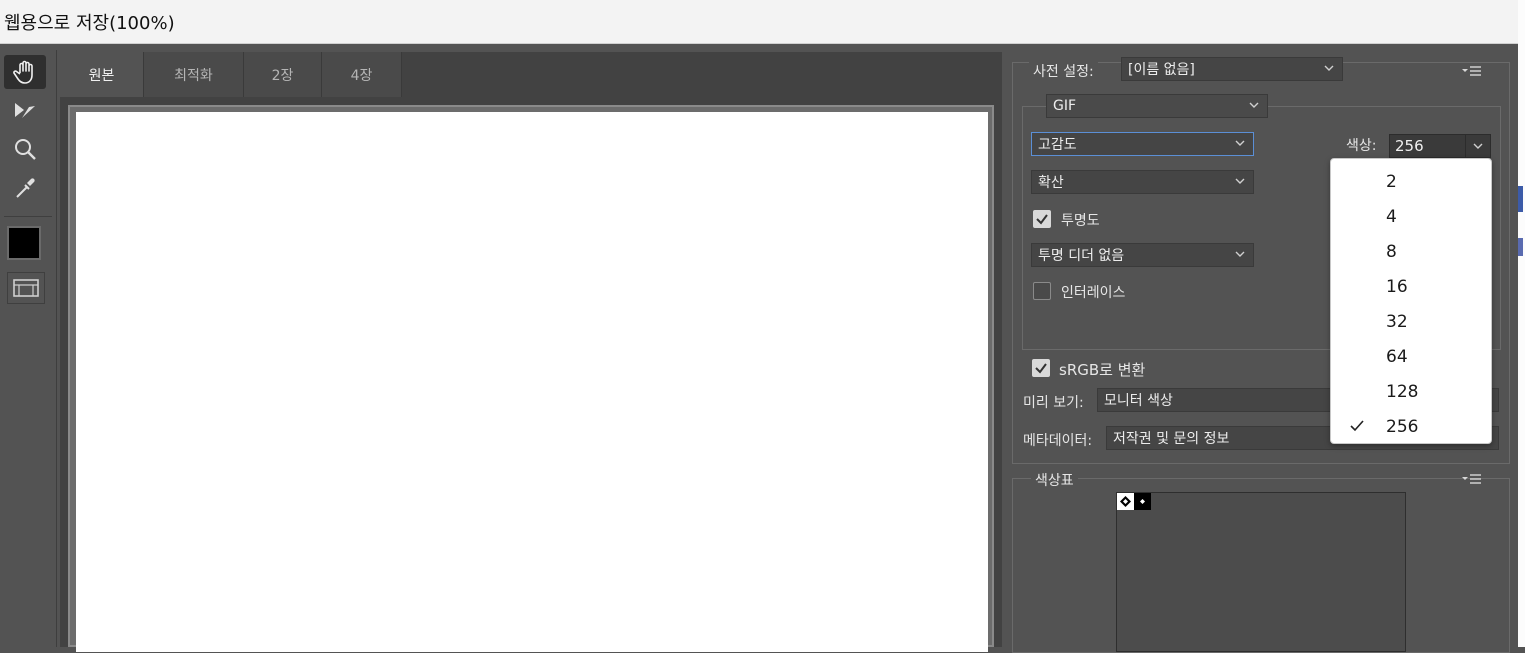  What do you see at coordinates (1142, 182) in the screenshot?
I see `dither-dropdown: 확산` at bounding box center [1142, 182].